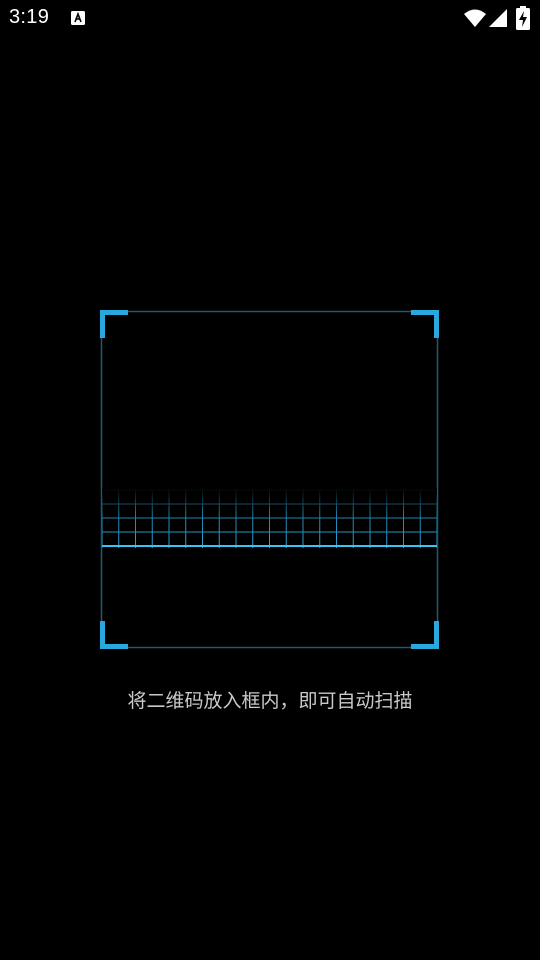 This screenshot has height=960, width=540. What do you see at coordinates (114, 635) in the screenshot?
I see `corner-bottom-left` at bounding box center [114, 635].